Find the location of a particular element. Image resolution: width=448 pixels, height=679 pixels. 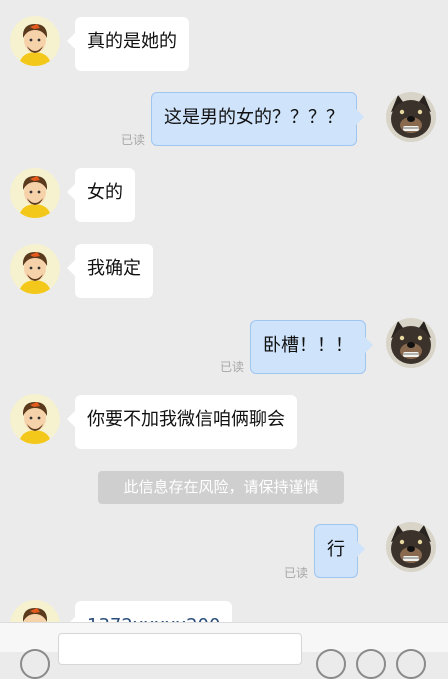

emoji-icon is located at coordinates (331, 664).